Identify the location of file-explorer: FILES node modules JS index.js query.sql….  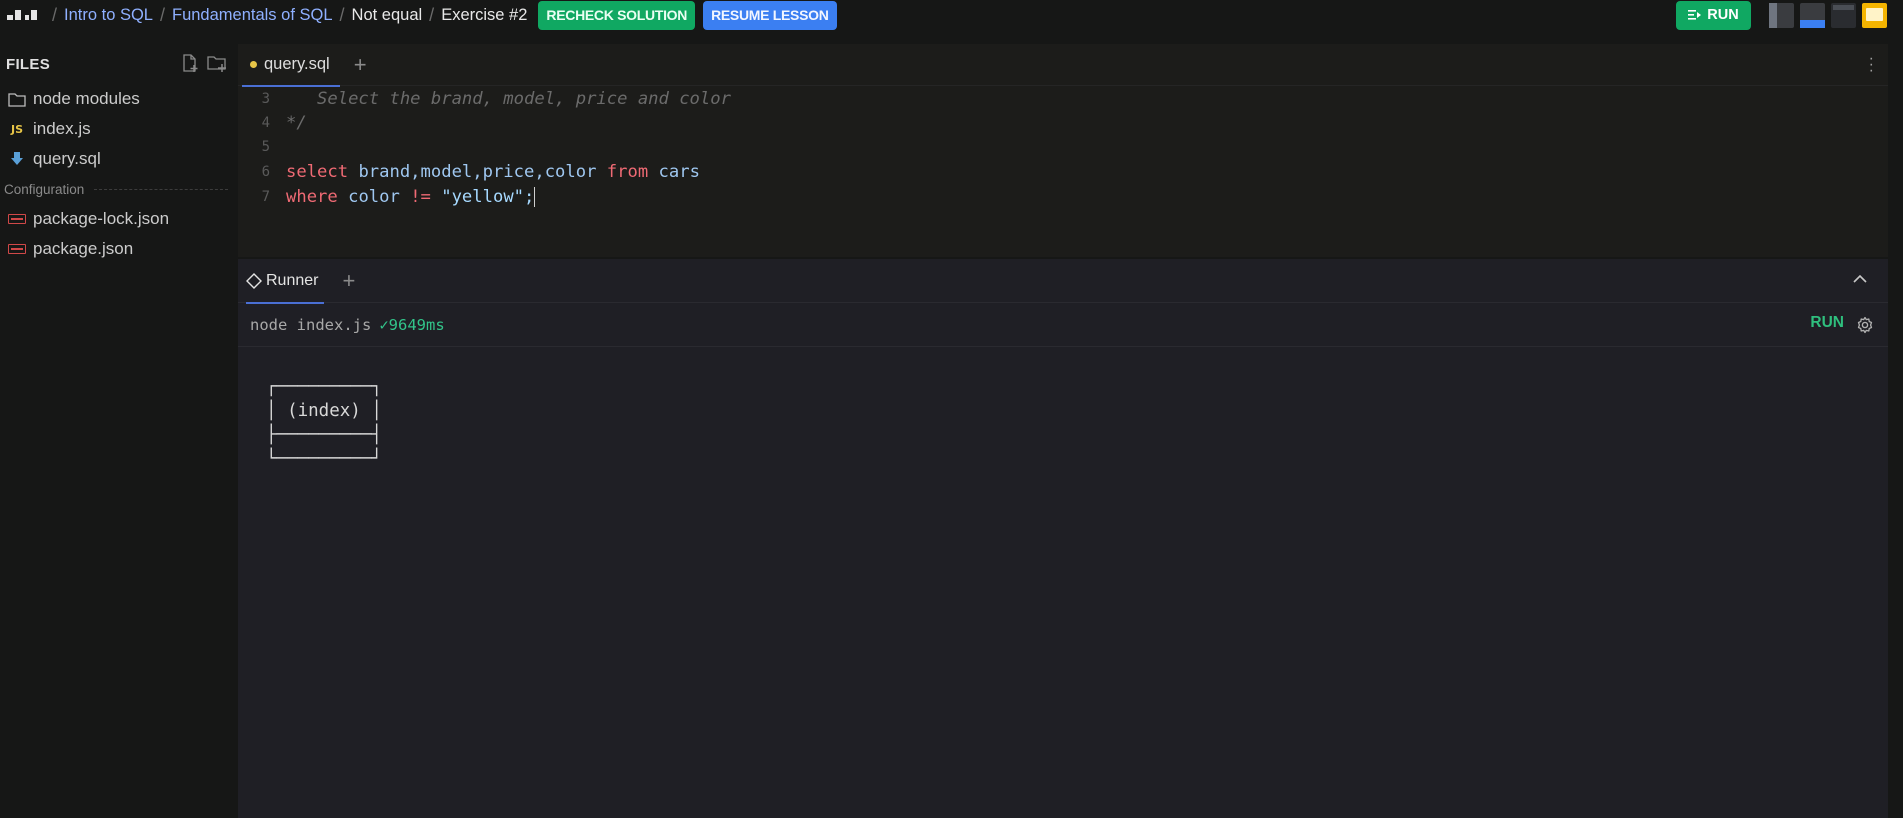
(119, 431).